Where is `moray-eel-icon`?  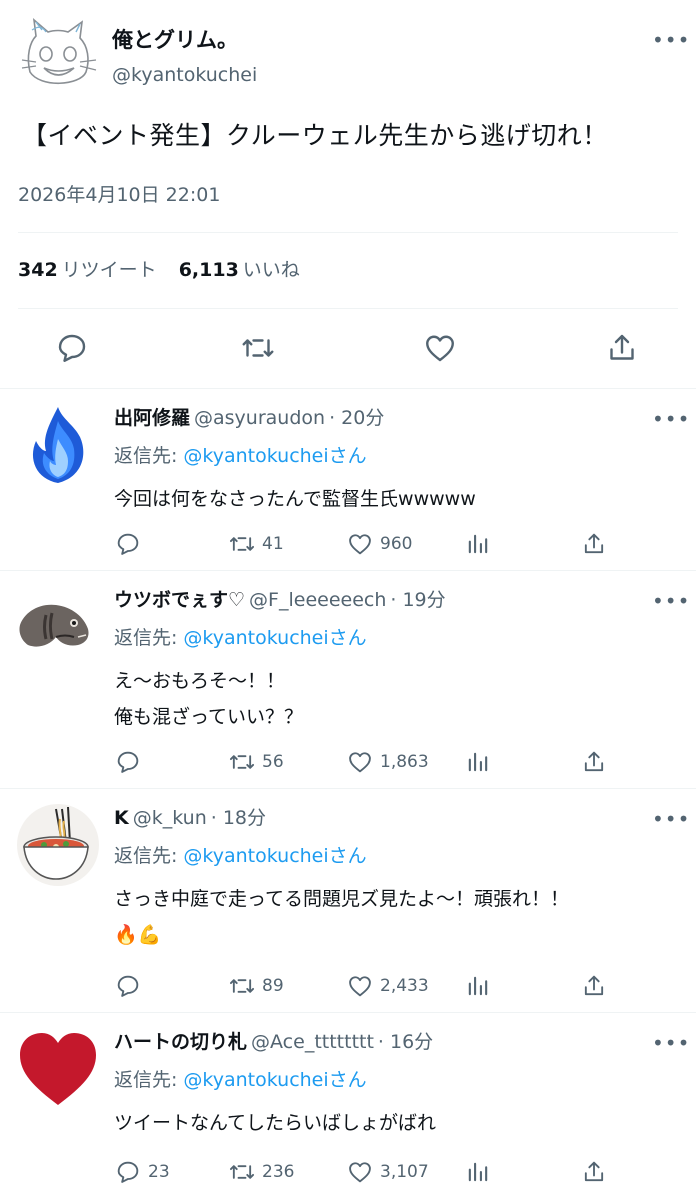
moray-eel-icon is located at coordinates (58, 627).